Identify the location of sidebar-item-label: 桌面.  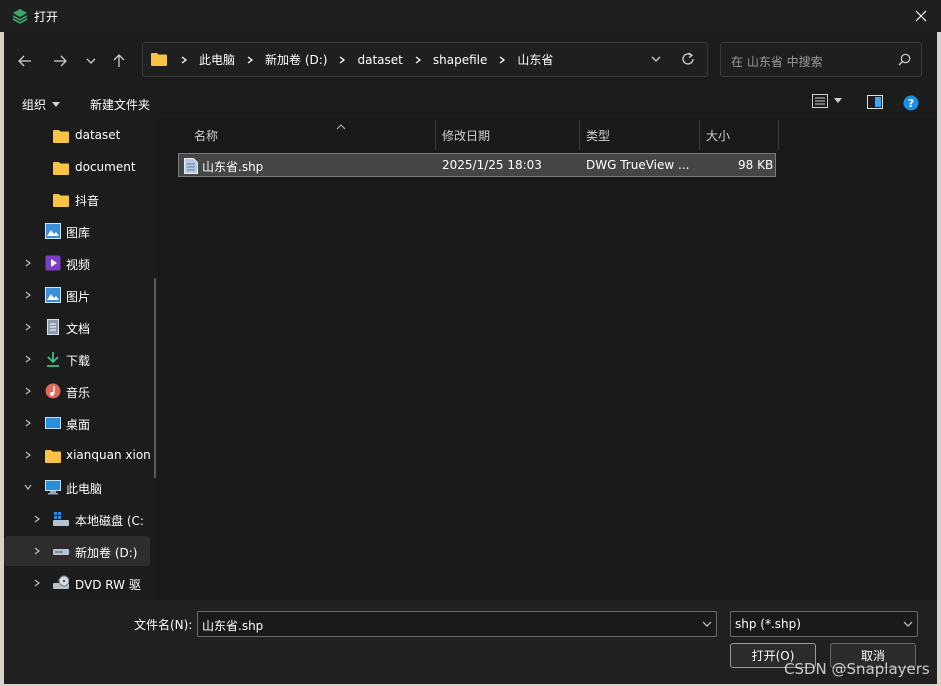
(78, 425).